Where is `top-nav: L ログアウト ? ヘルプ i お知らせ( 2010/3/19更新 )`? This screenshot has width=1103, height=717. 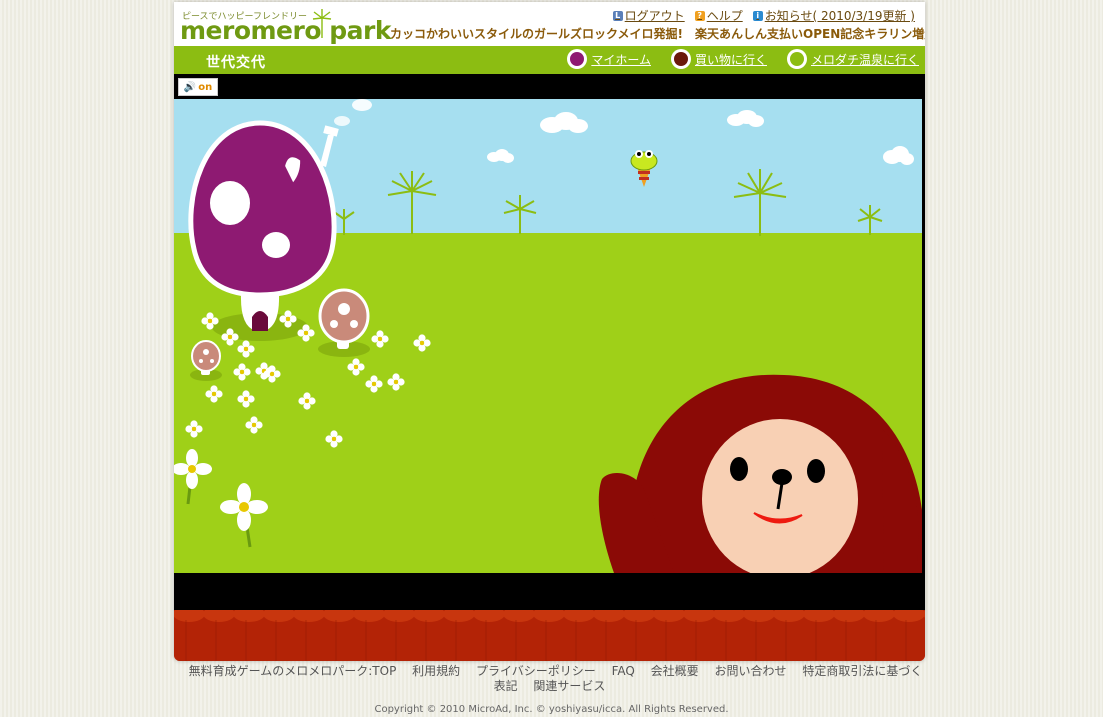
top-nav: L ログアウト ? ヘルプ i お知らせ( 2010/3/19更新 ) is located at coordinates (763, 15).